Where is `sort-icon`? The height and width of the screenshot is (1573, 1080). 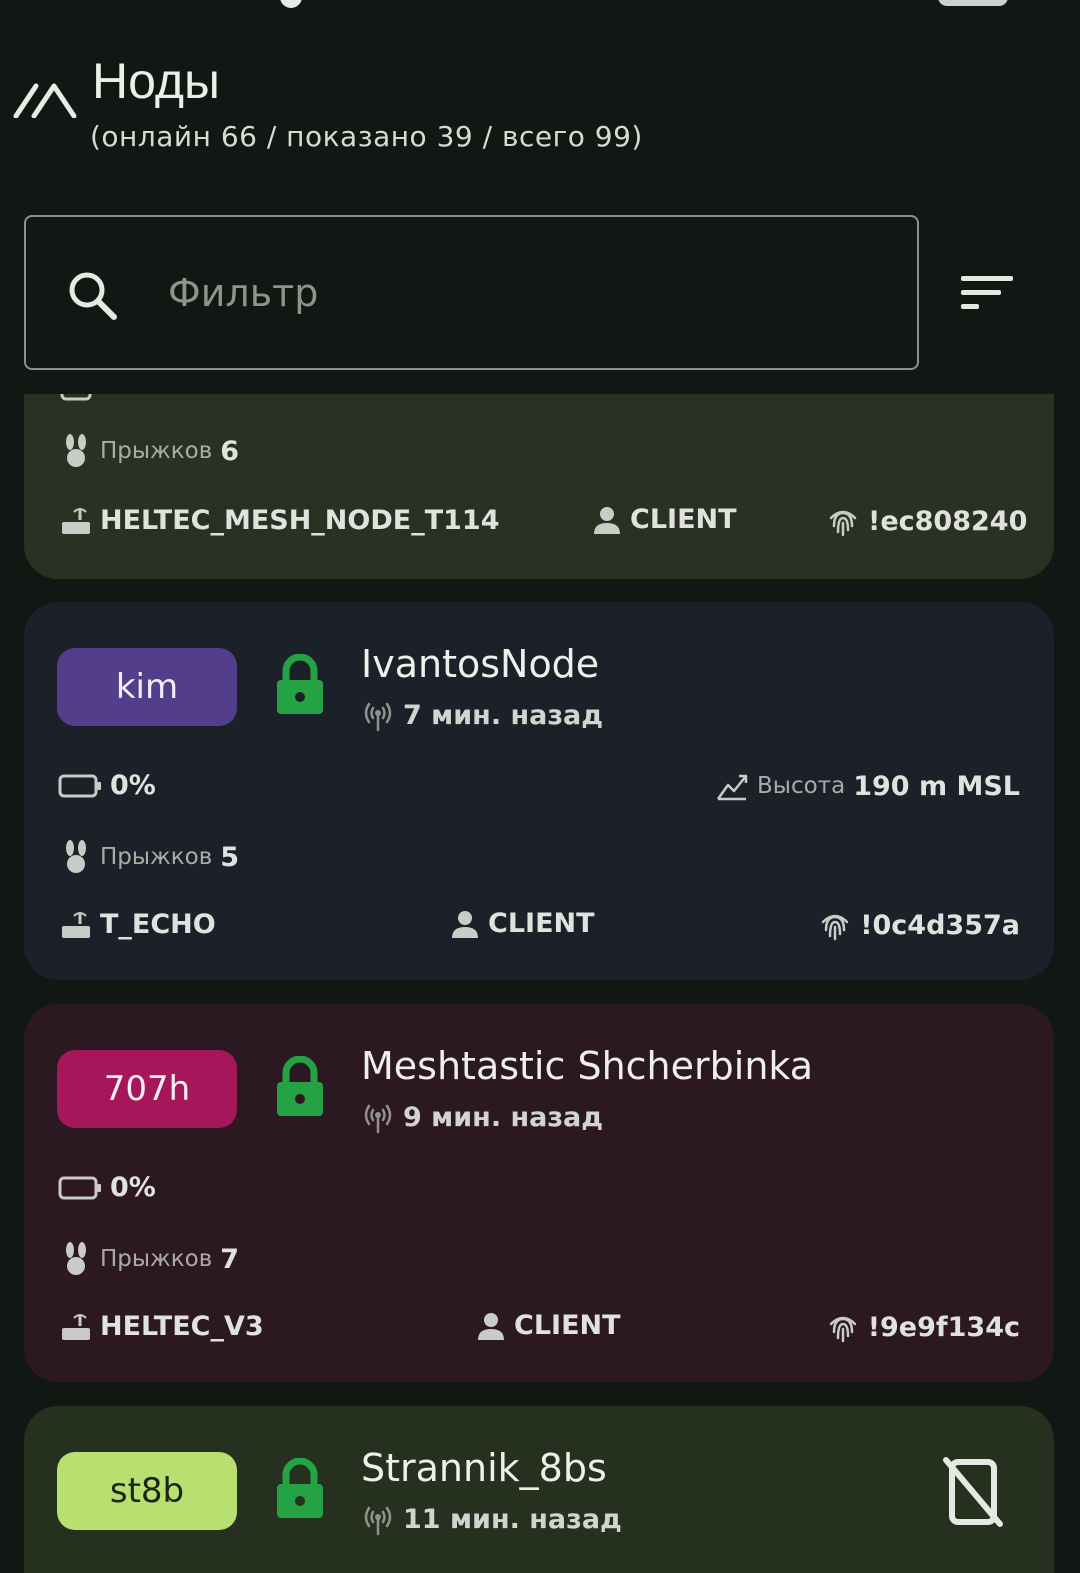 sort-icon is located at coordinates (987, 294).